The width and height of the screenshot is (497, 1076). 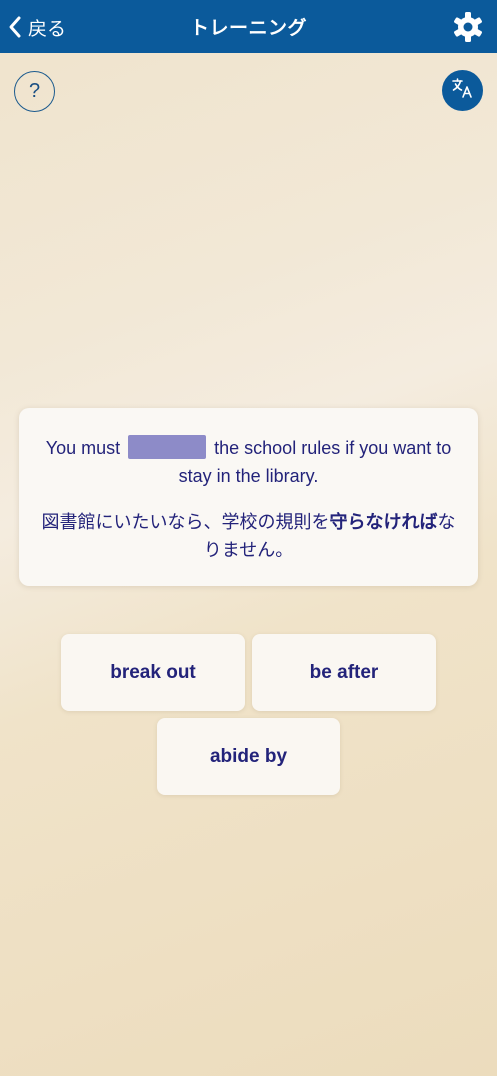 I want to click on help-button-label: ?, so click(x=34, y=91).